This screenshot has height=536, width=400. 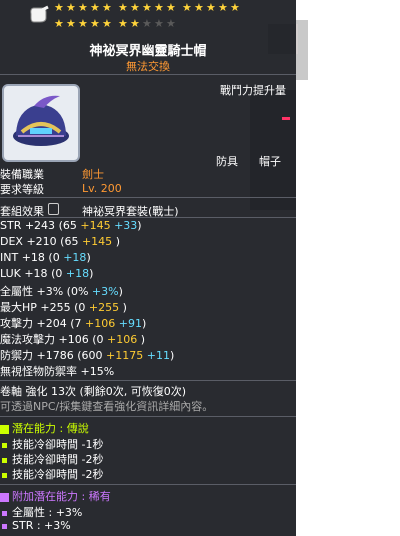 I want to click on stat-base: (7, so click(x=78, y=323).